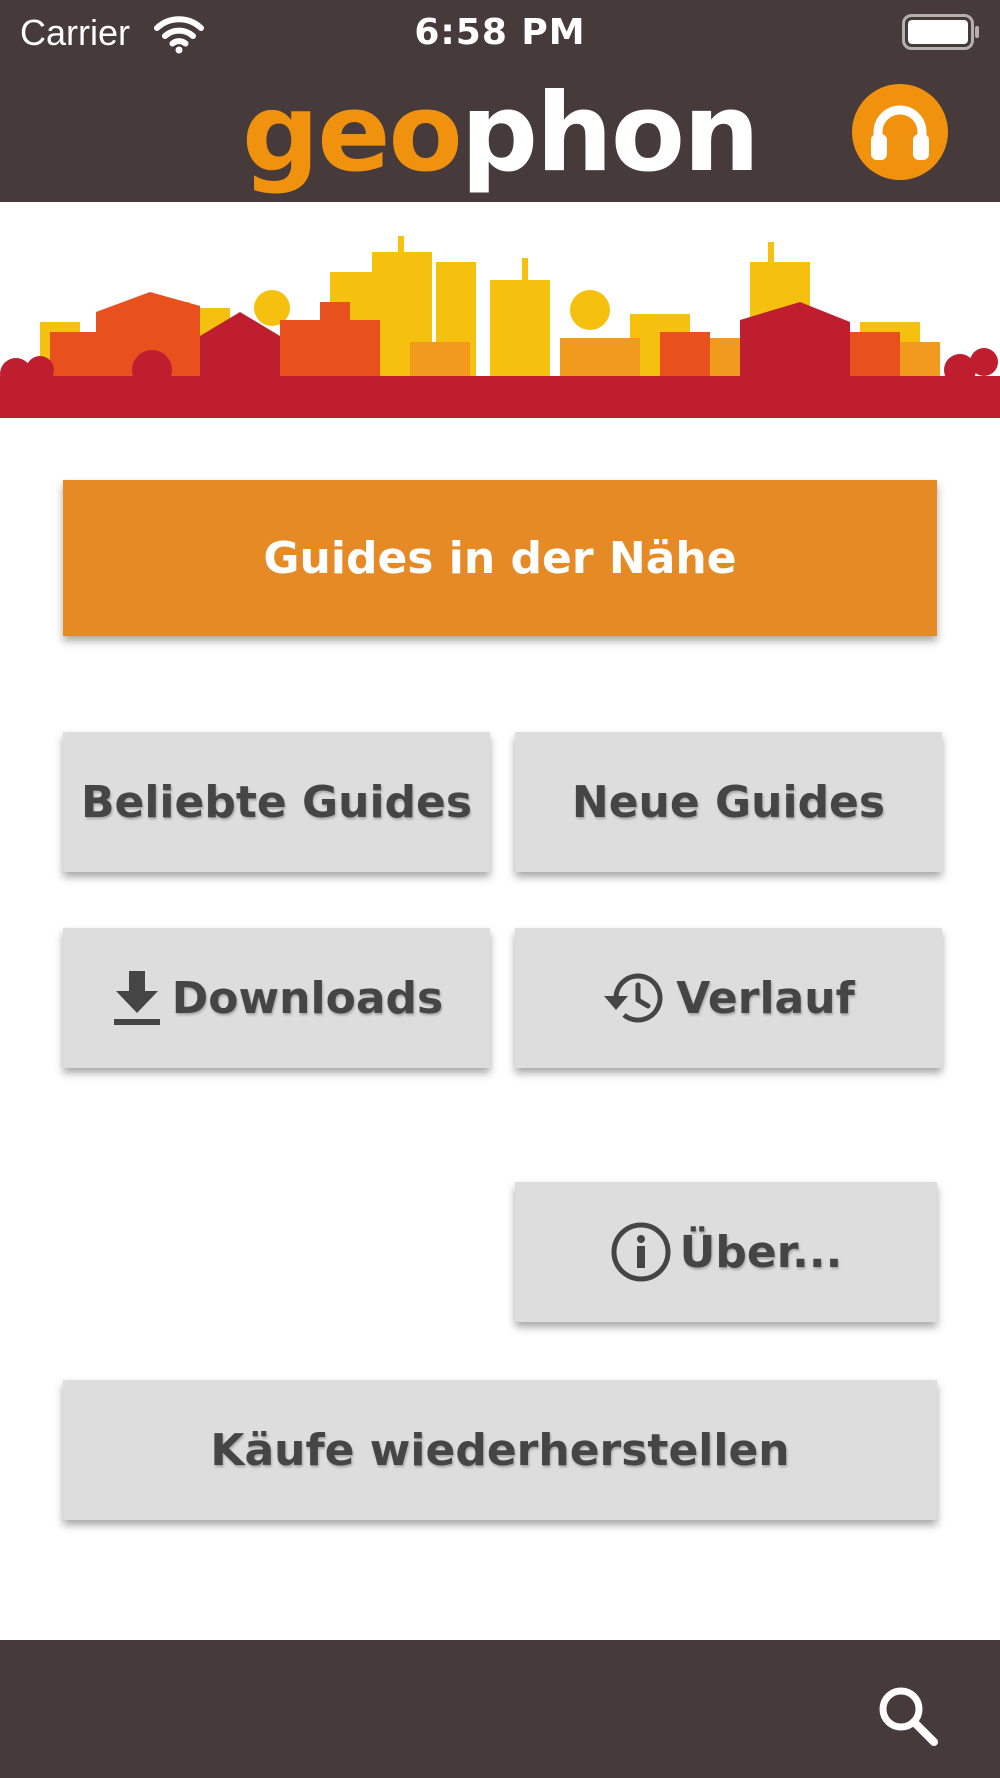 This screenshot has width=1000, height=1778. Describe the element at coordinates (908, 1716) in the screenshot. I see `search-icon` at that location.